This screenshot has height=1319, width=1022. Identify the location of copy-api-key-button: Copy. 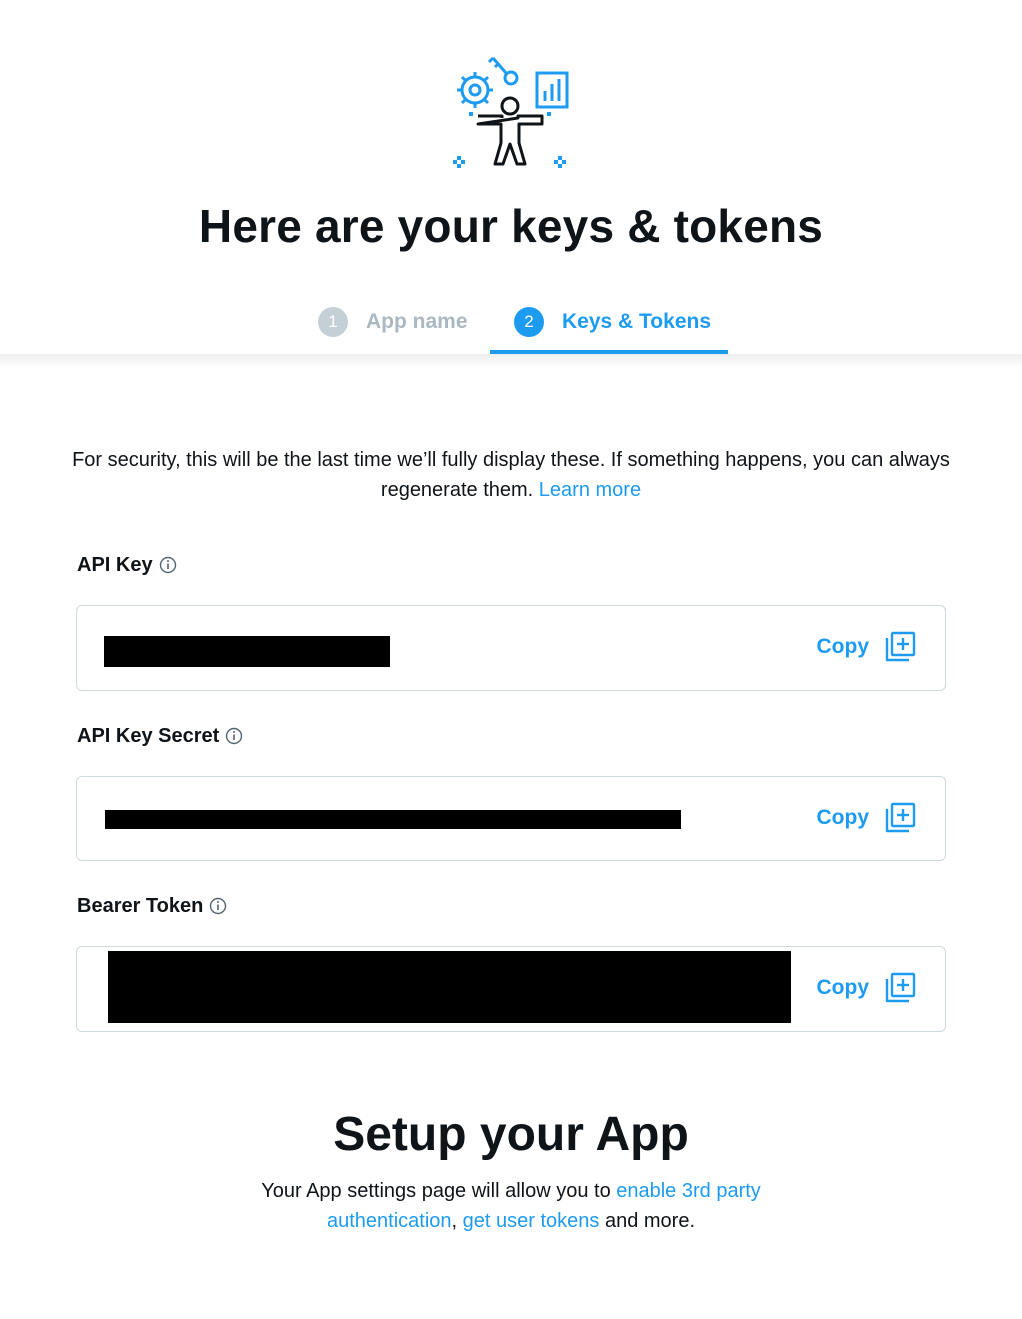
(867, 647).